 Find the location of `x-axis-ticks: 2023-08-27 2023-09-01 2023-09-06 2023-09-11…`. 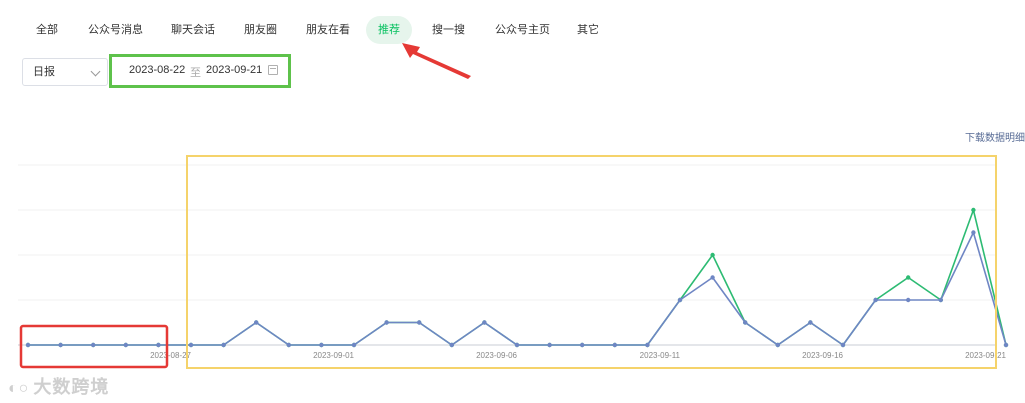

x-axis-ticks: 2023-08-27 2023-09-01 2023-09-06 2023-09-11… is located at coordinates (578, 355).